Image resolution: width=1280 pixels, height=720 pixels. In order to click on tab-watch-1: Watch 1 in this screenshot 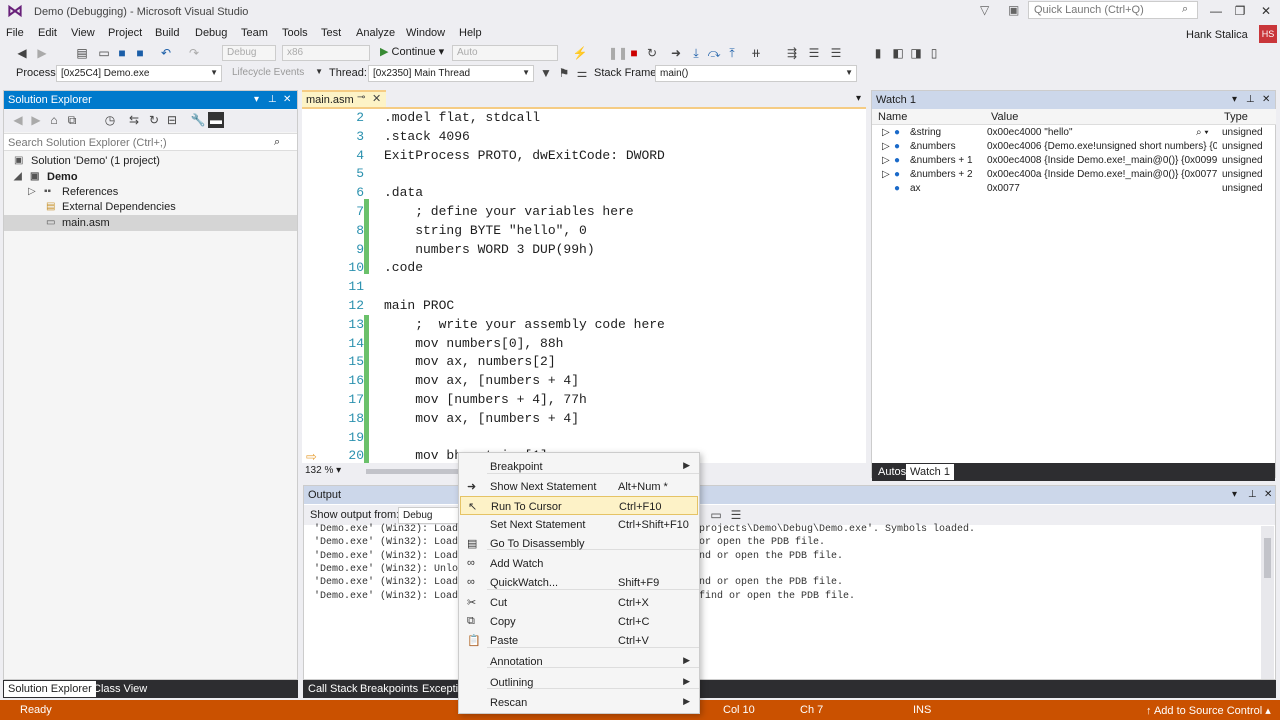, I will do `click(930, 472)`.